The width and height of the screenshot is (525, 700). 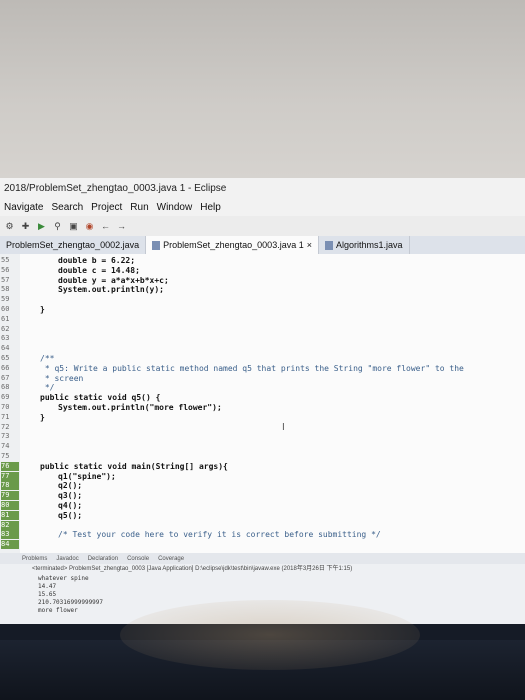 What do you see at coordinates (262, 280) in the screenshot?
I see `code-line: 57 double y = a*a*x+b*x+c;` at bounding box center [262, 280].